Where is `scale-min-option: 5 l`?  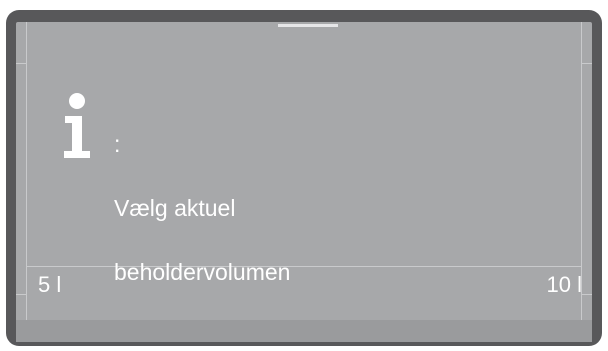
scale-min-option: 5 l is located at coordinates (49, 285).